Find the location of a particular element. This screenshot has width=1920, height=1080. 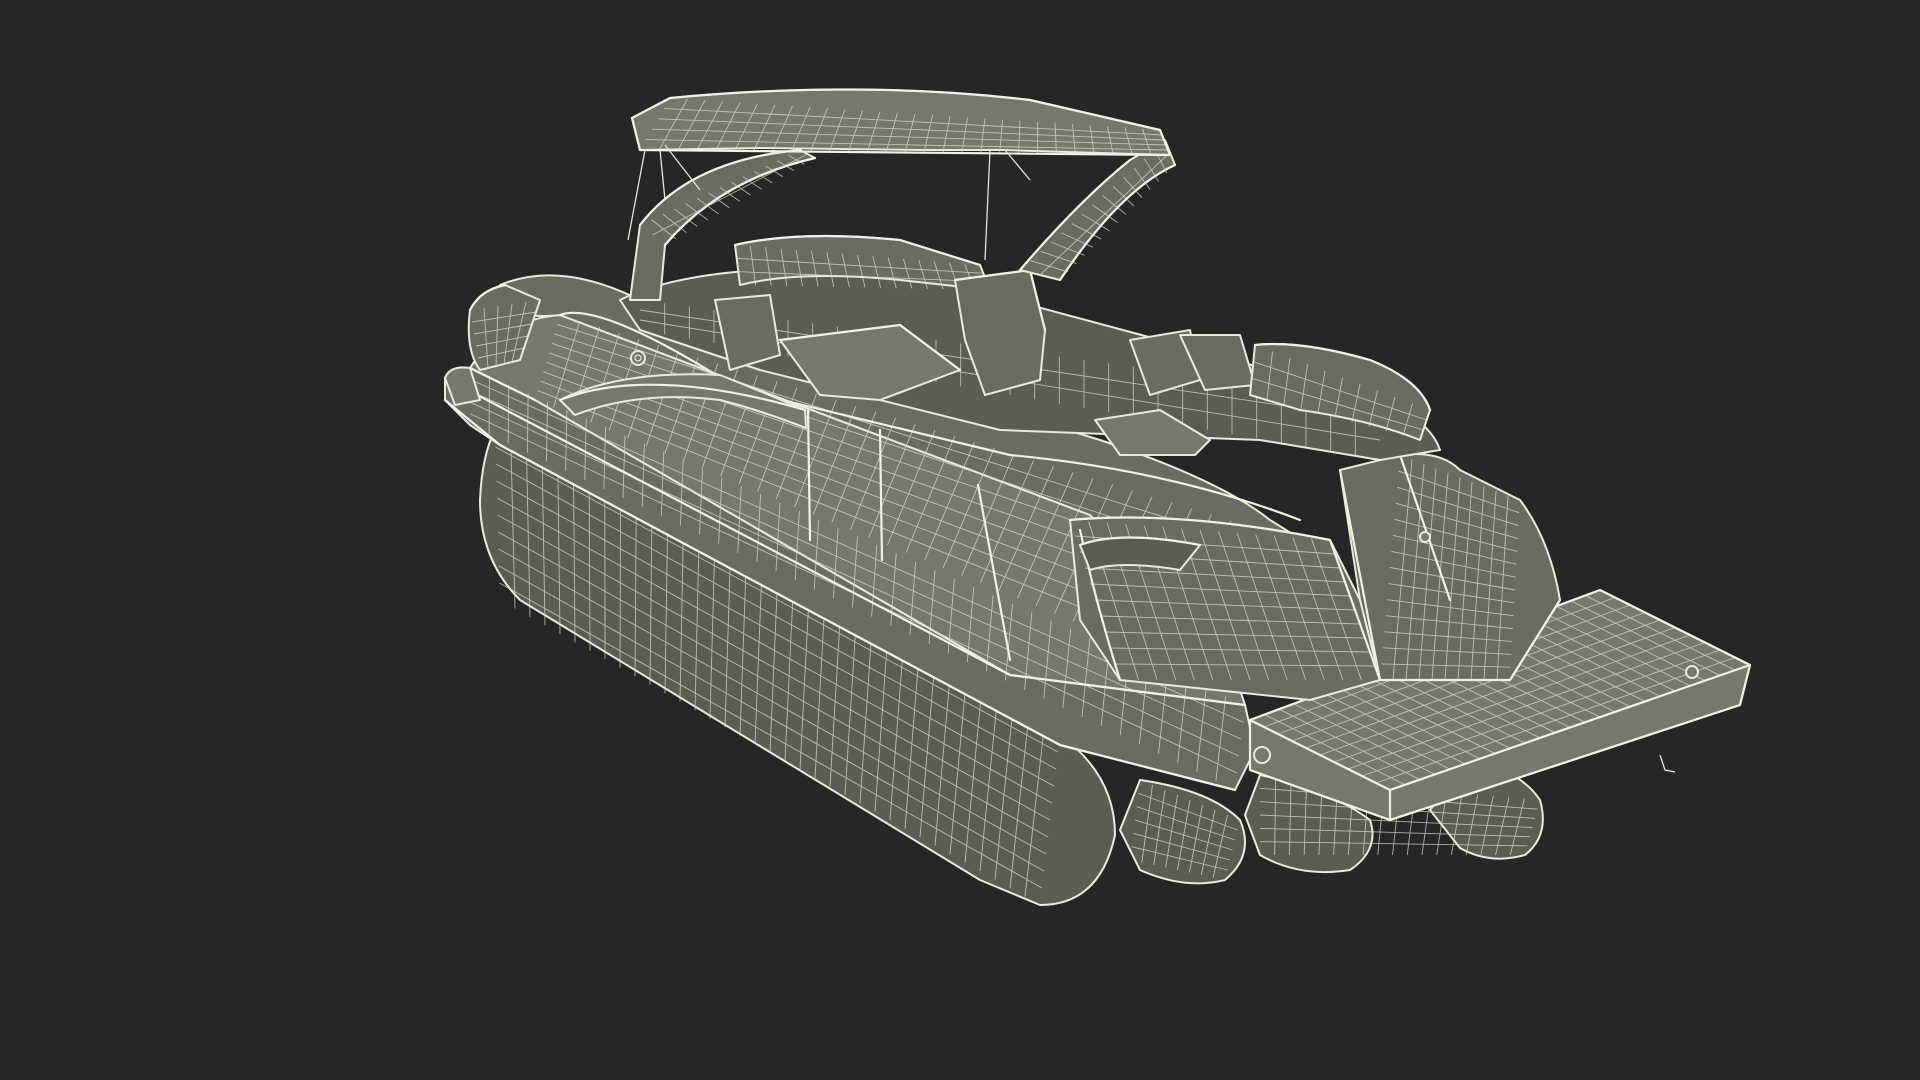

rear-lounge-module is located at coordinates (1450, 567).